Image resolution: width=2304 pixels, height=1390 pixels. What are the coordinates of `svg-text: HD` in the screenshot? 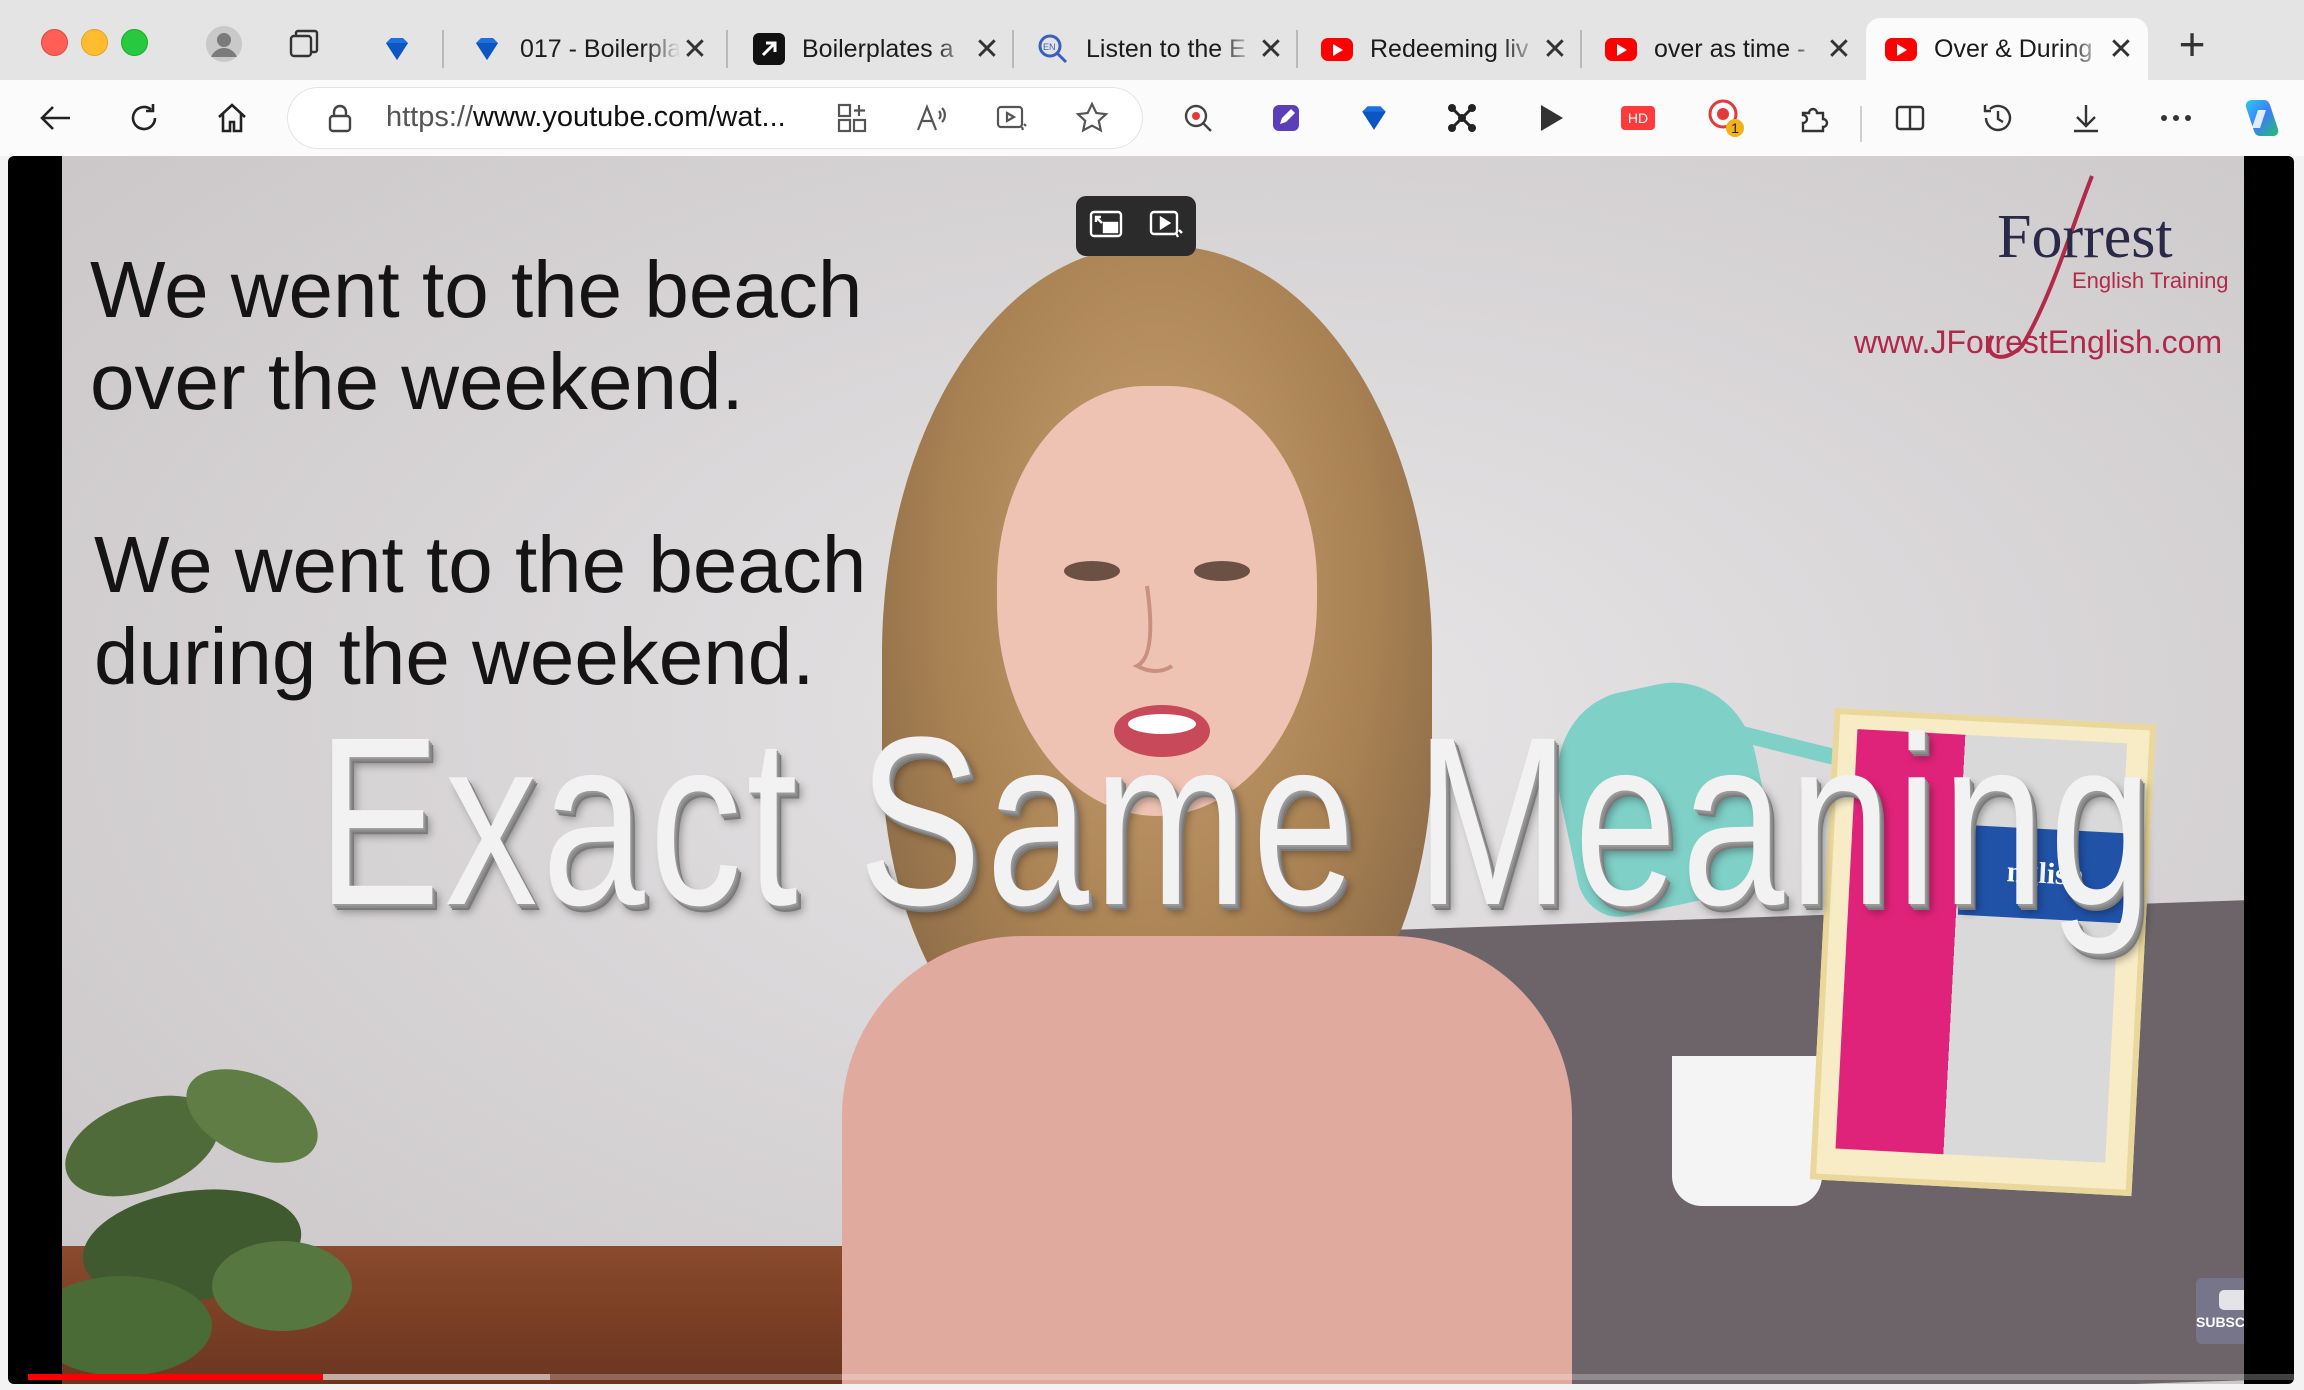 It's located at (1638, 118).